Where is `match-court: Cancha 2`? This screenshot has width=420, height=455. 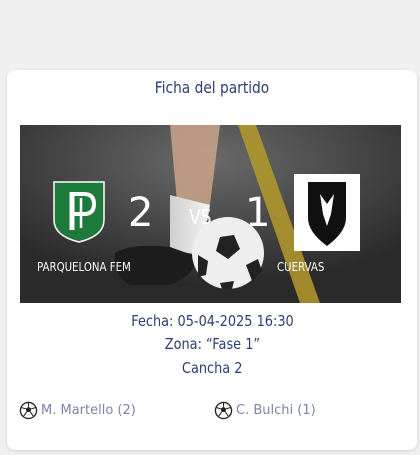
match-court: Cancha 2 is located at coordinates (212, 368).